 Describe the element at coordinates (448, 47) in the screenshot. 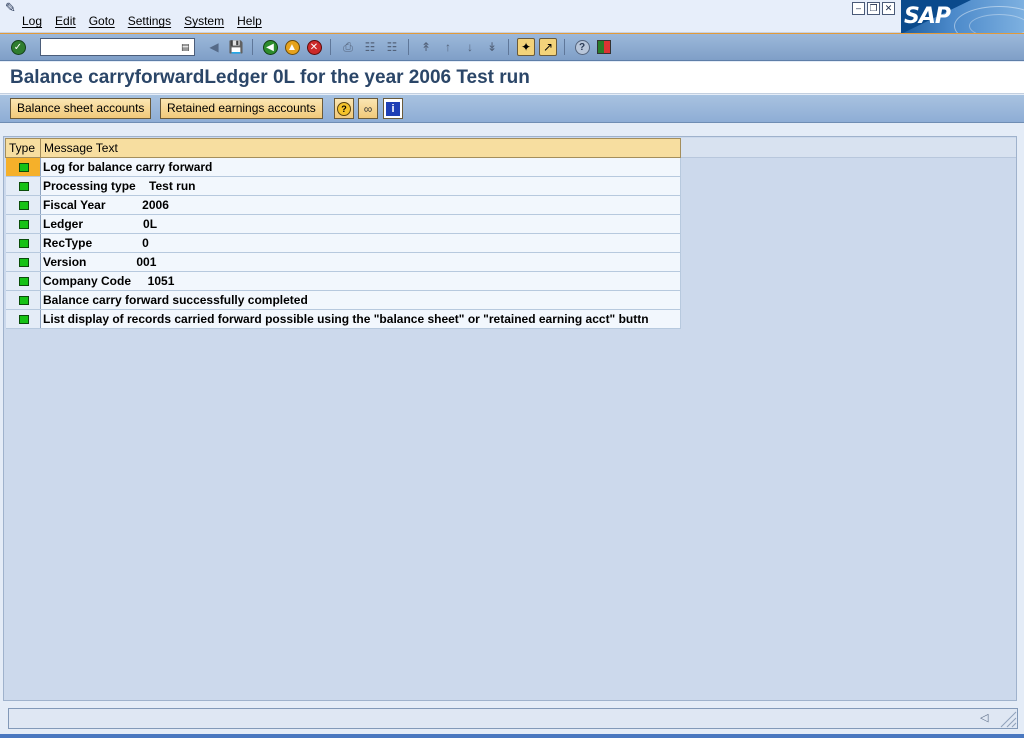

I see `previous-page-icon: ↑` at that location.